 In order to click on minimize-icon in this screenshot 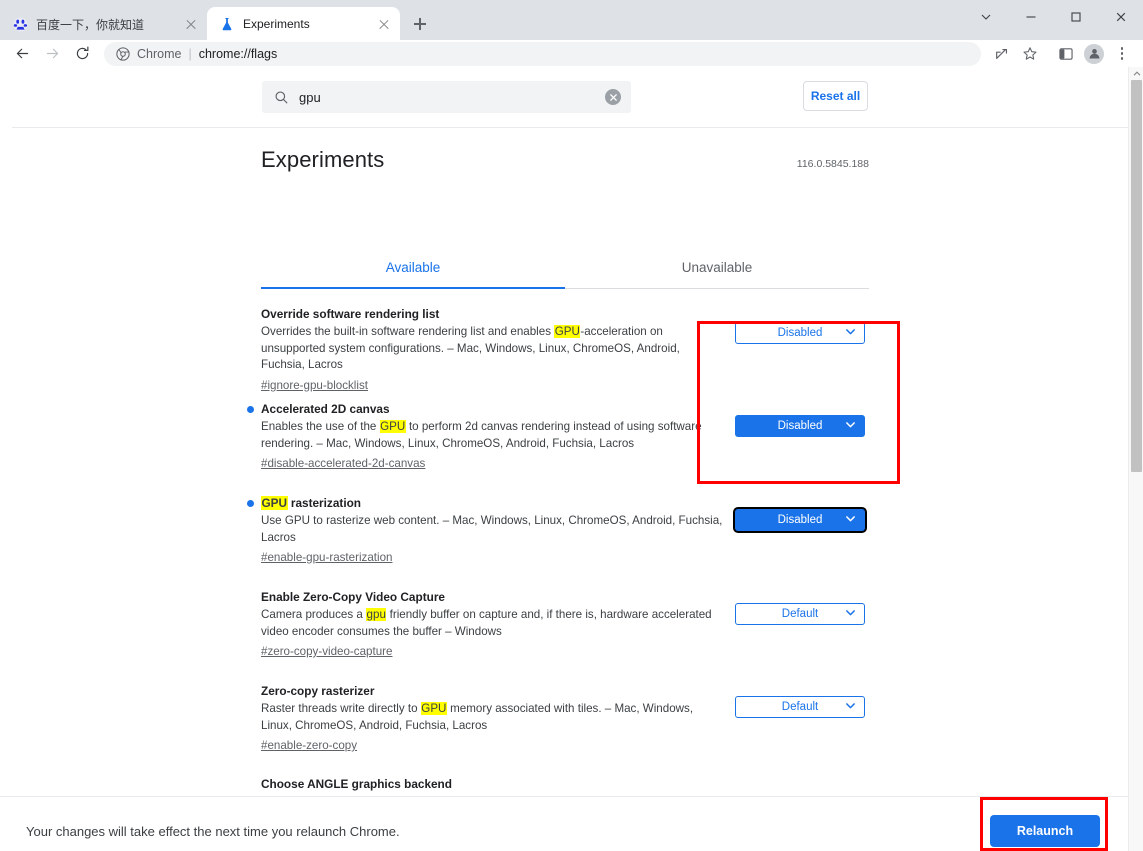, I will do `click(1030, 16)`.